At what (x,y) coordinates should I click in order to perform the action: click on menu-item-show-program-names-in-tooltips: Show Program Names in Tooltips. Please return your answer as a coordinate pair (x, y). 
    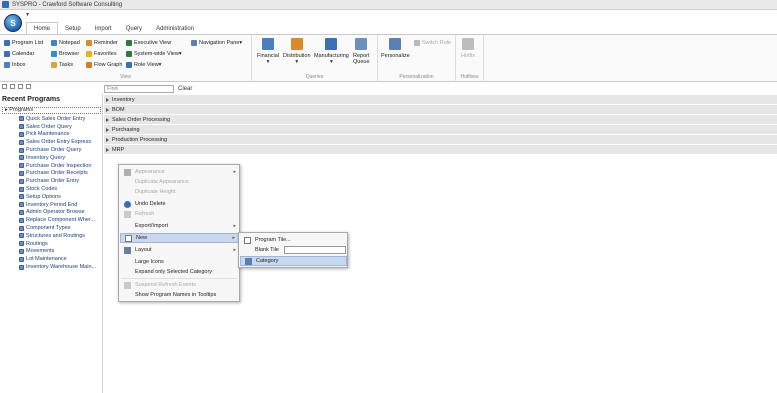
    Looking at the image, I should click on (179, 295).